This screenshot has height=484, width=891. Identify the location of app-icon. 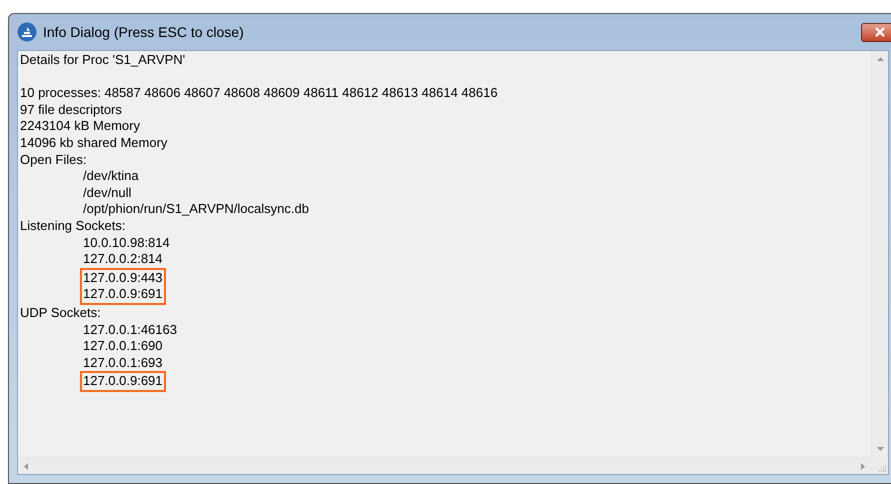
(27, 32).